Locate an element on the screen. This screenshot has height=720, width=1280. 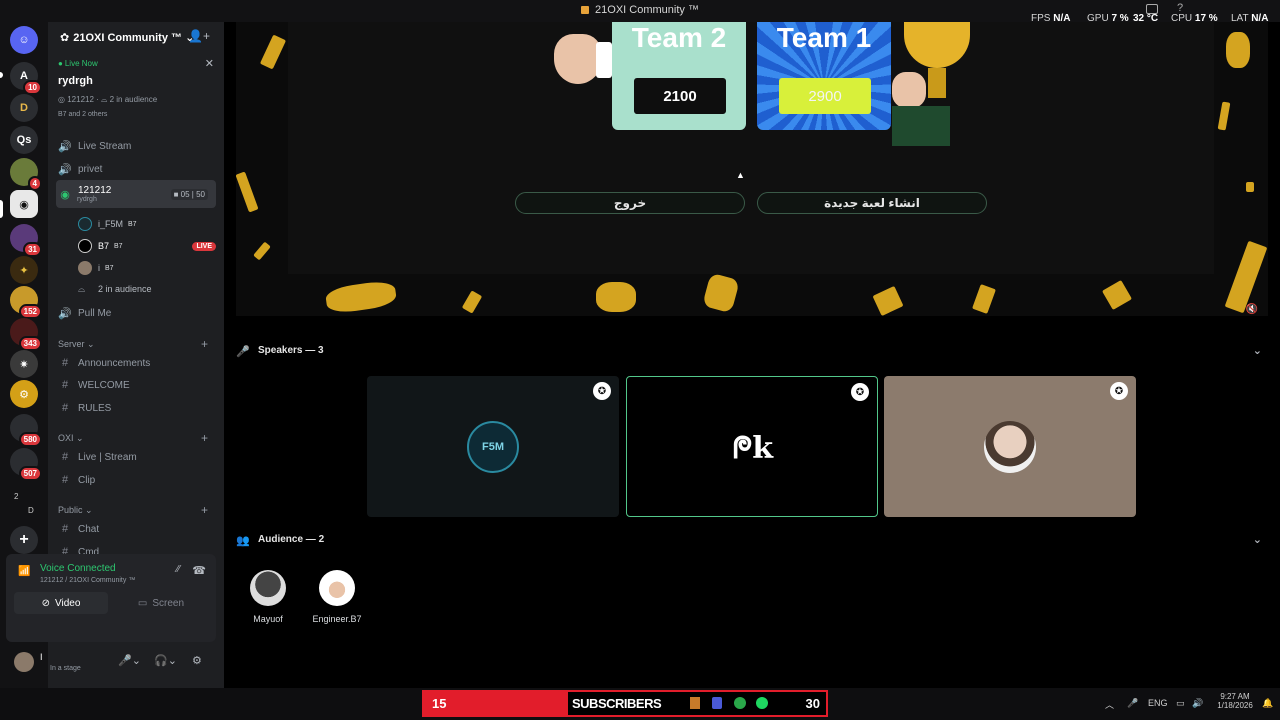
invite-icon: 👤+ is located at coordinates (199, 36).